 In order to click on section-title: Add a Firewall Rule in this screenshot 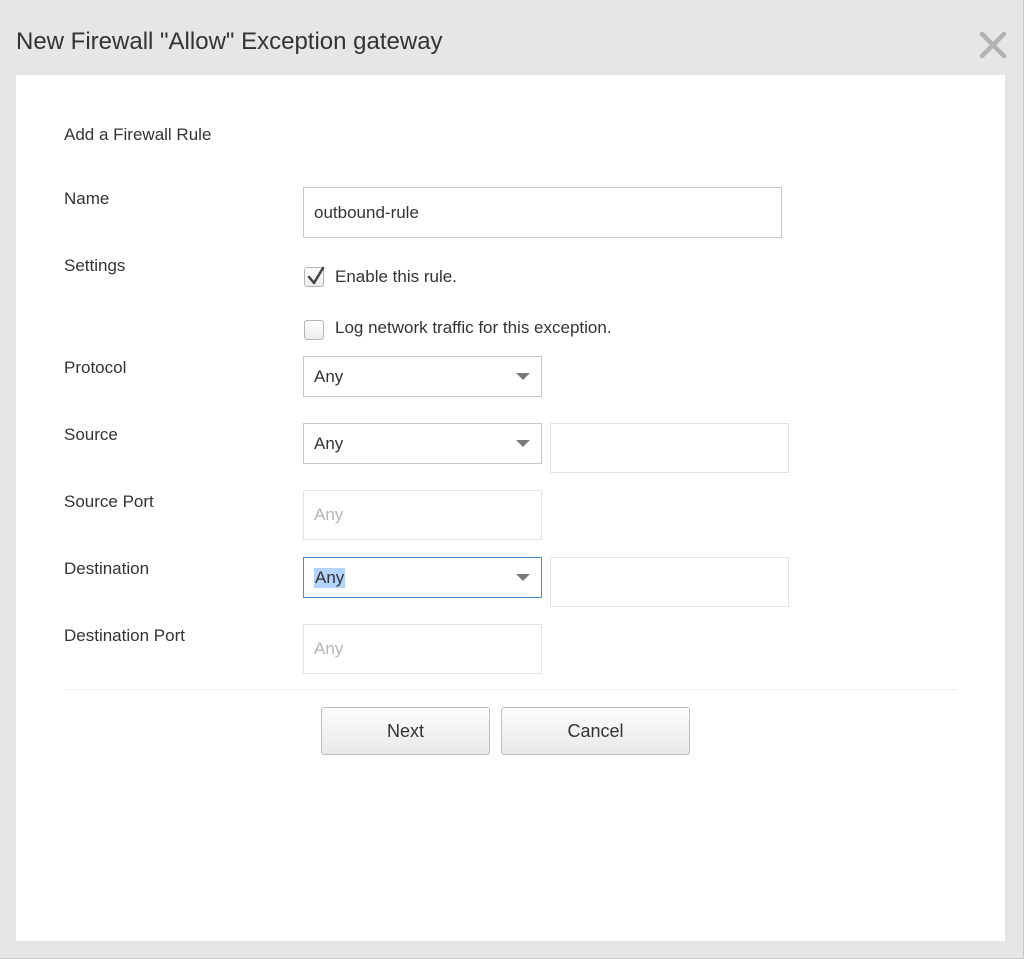, I will do `click(138, 134)`.